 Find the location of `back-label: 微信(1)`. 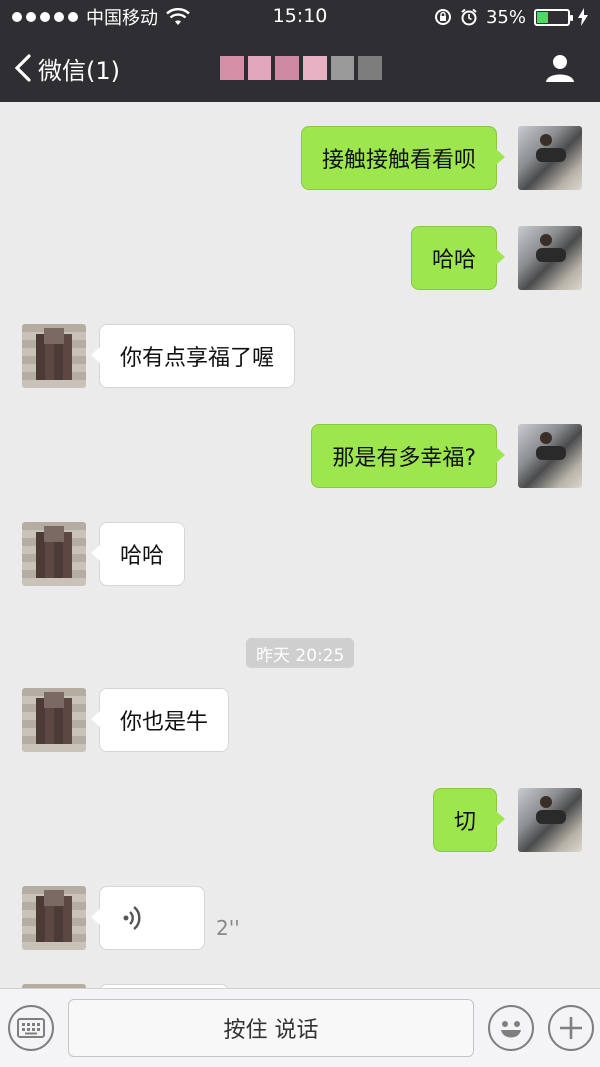

back-label: 微信(1) is located at coordinates (79, 70).